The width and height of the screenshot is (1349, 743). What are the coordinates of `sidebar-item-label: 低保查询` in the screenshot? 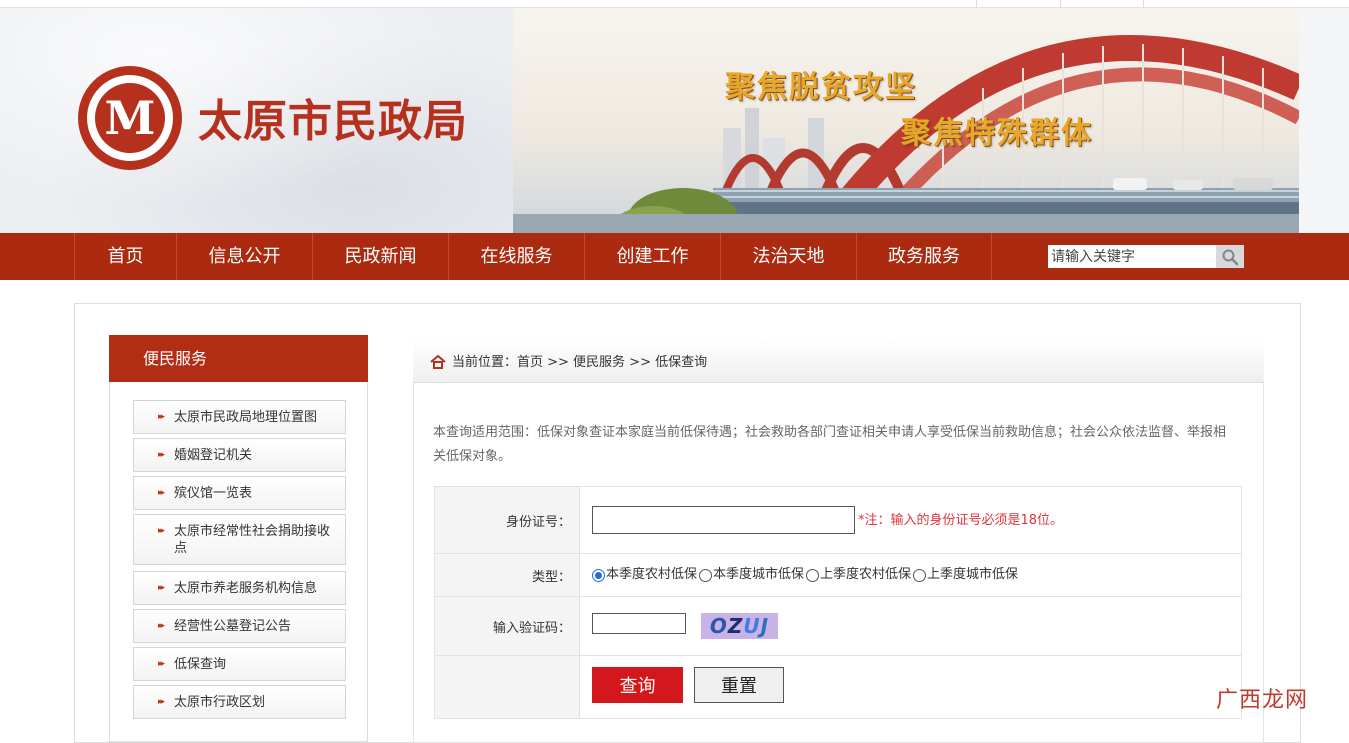 It's located at (200, 664).